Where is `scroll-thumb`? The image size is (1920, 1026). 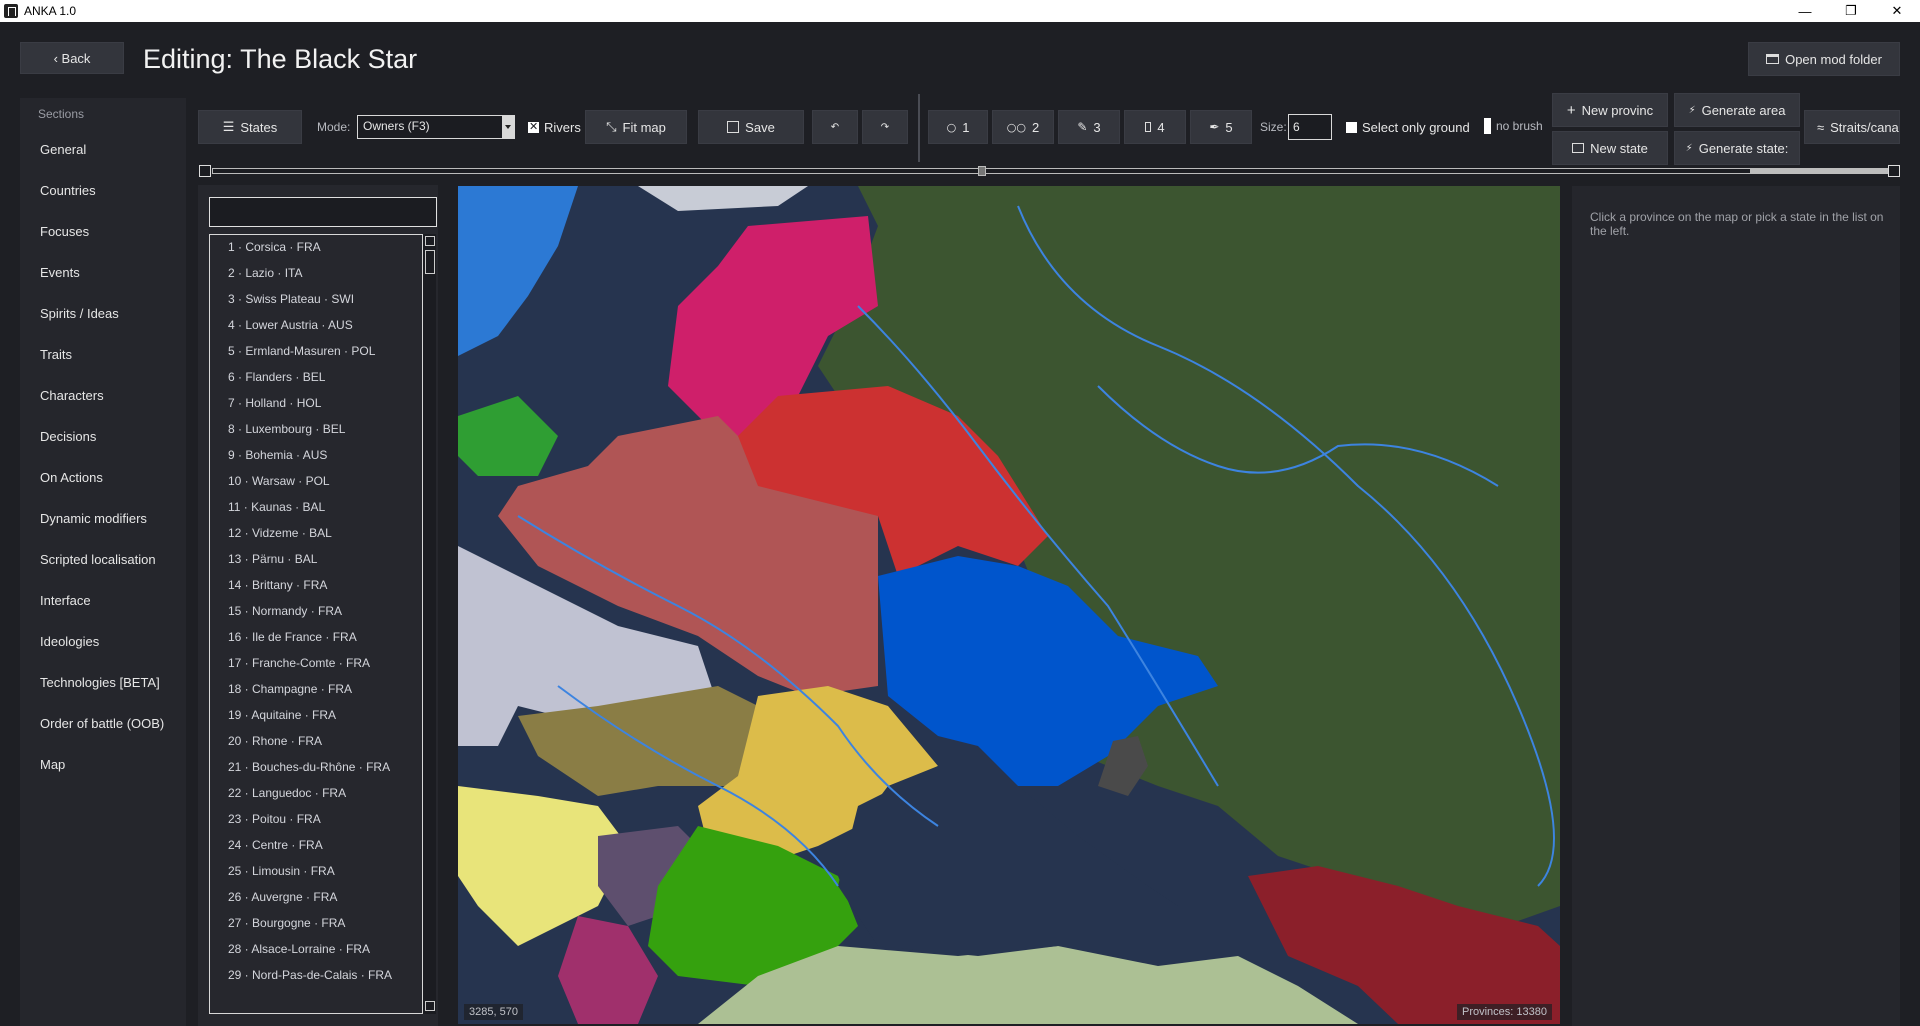 scroll-thumb is located at coordinates (430, 262).